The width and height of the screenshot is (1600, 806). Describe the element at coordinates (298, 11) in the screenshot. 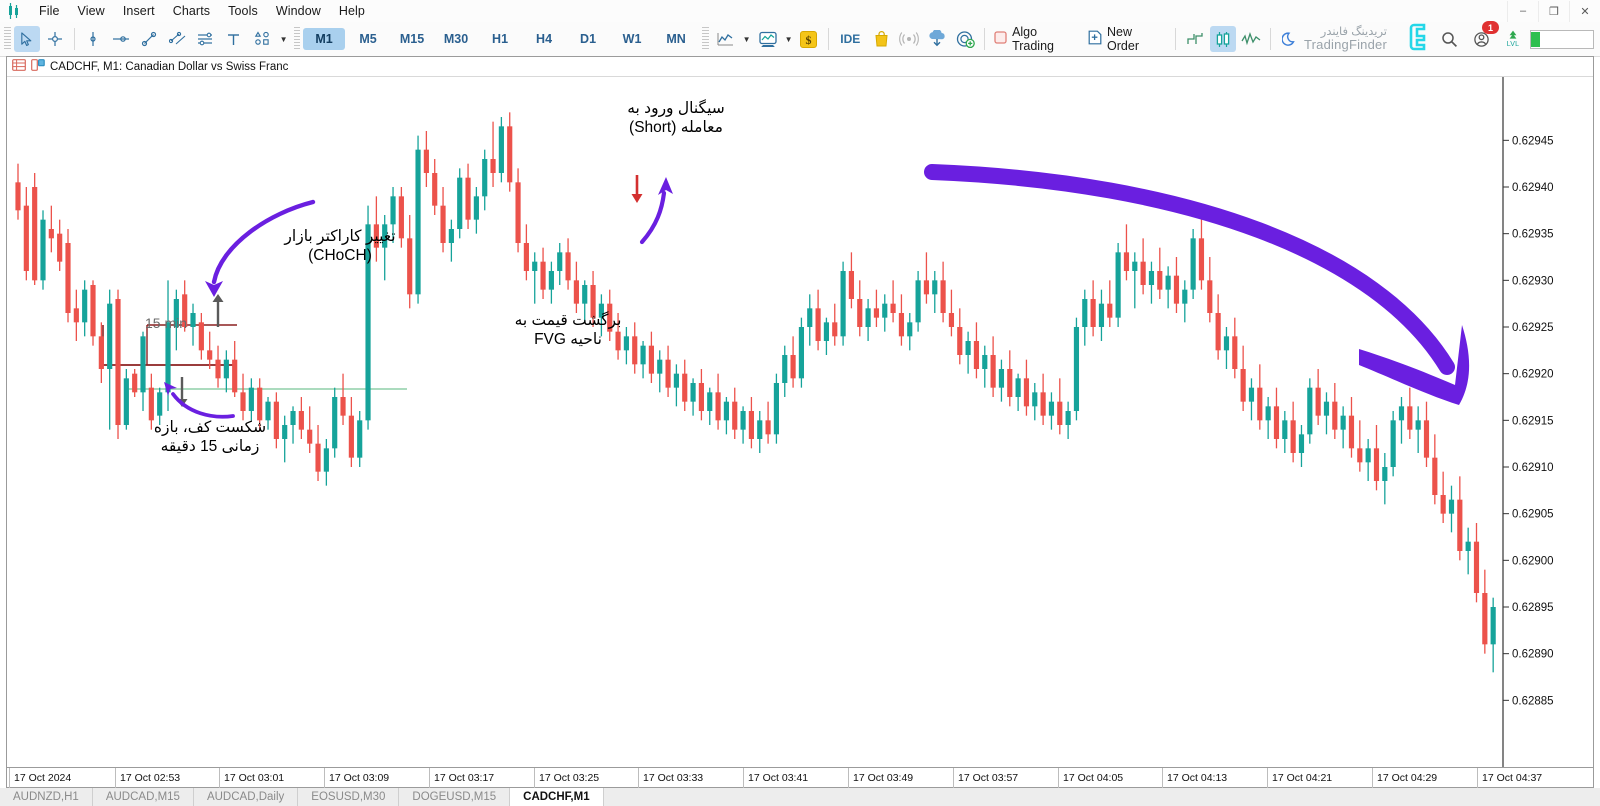

I see `menu-item-window: Window` at that location.